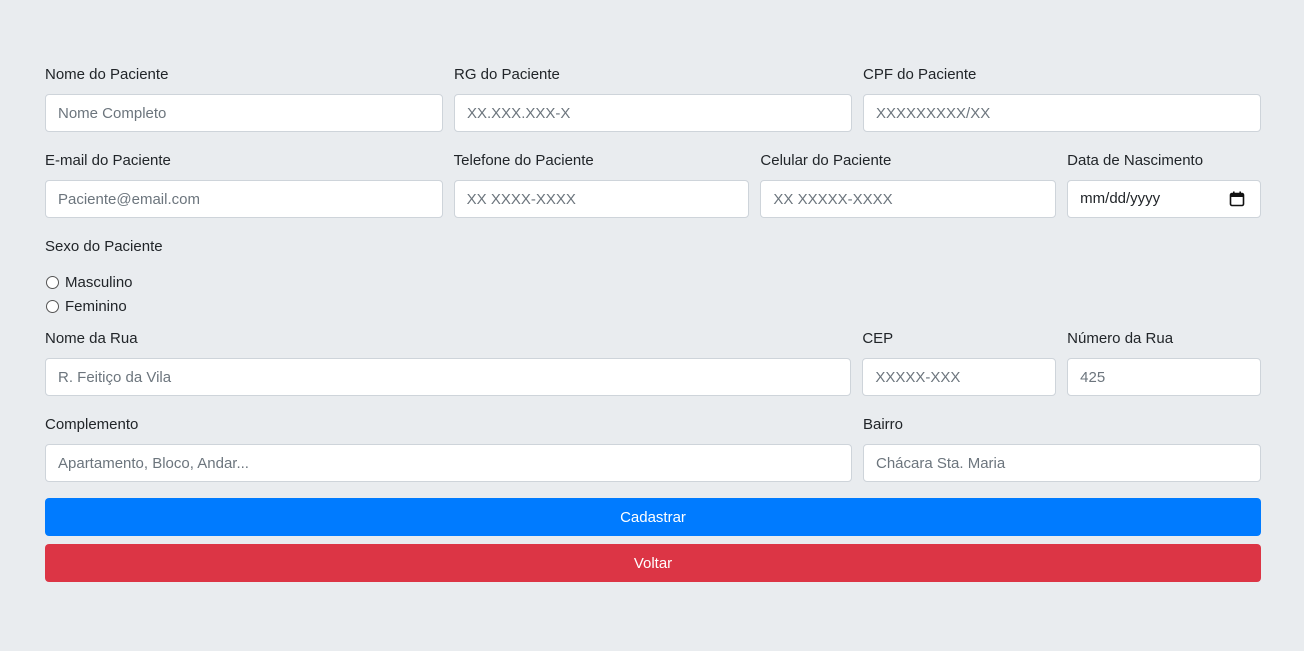  Describe the element at coordinates (244, 113) in the screenshot. I see `nome-input` at that location.